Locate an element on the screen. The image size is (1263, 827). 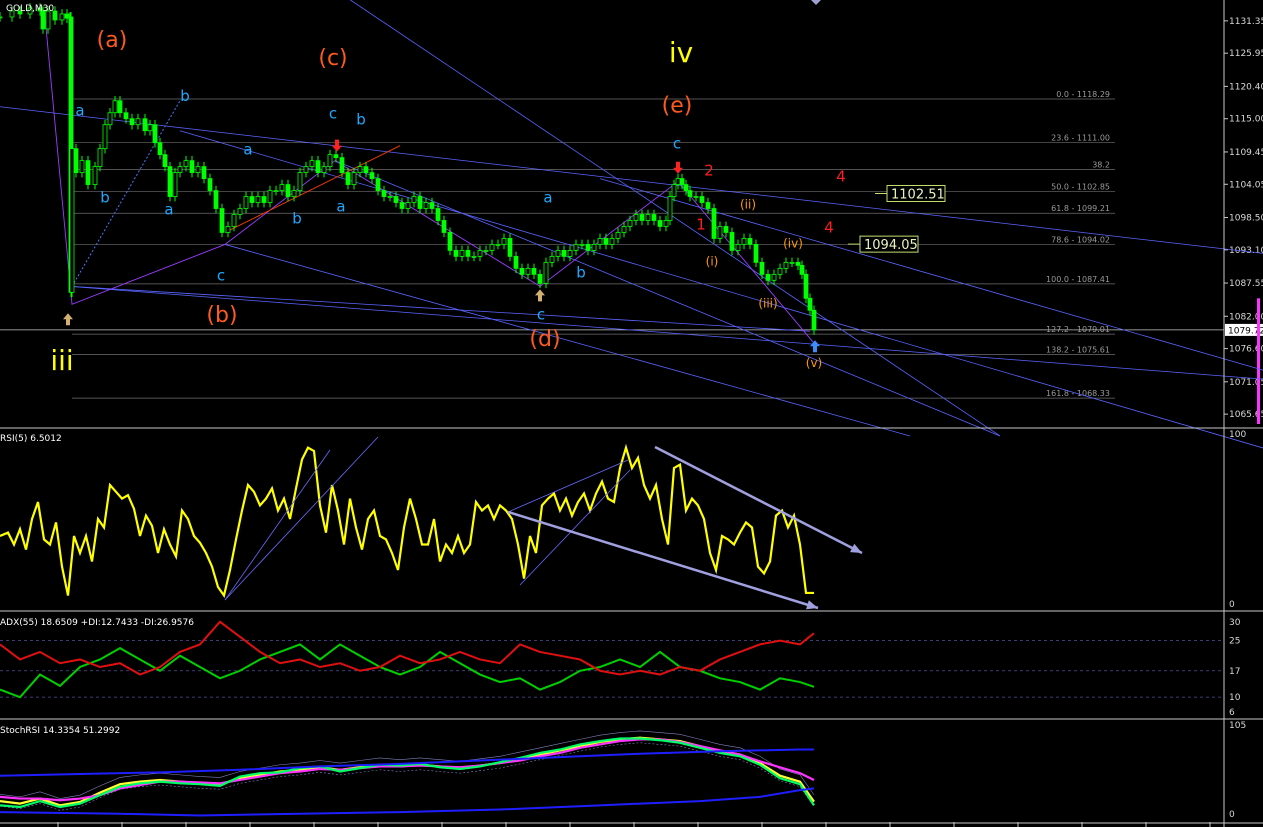
adx-panel: 30 25 17 10 6 is located at coordinates (620, 668).